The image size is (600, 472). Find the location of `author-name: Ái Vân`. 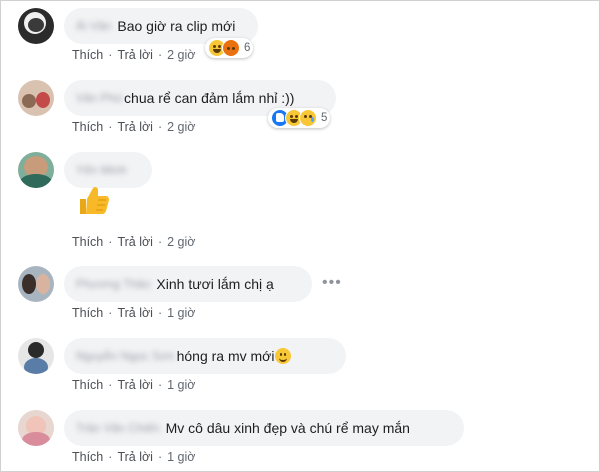

author-name: Ái Vân is located at coordinates (93, 26).